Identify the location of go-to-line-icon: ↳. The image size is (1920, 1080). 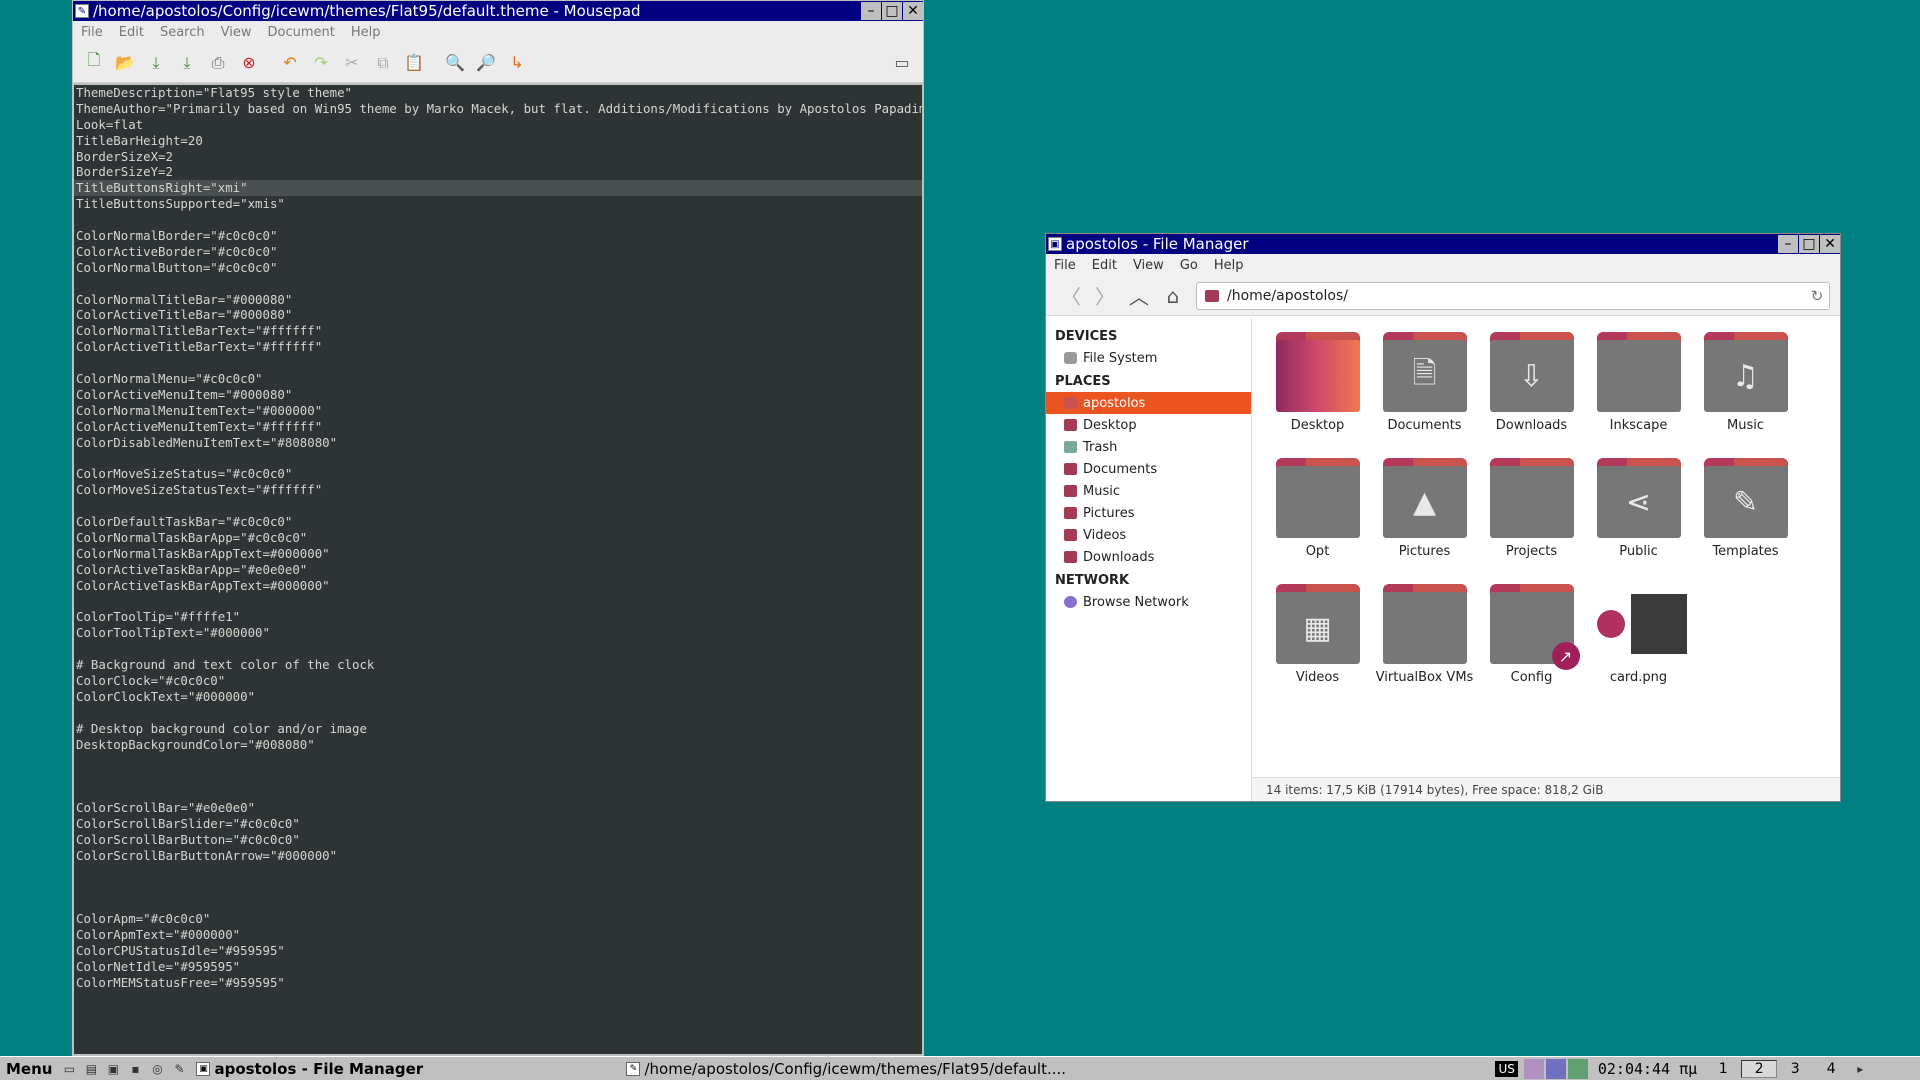
(517, 63).